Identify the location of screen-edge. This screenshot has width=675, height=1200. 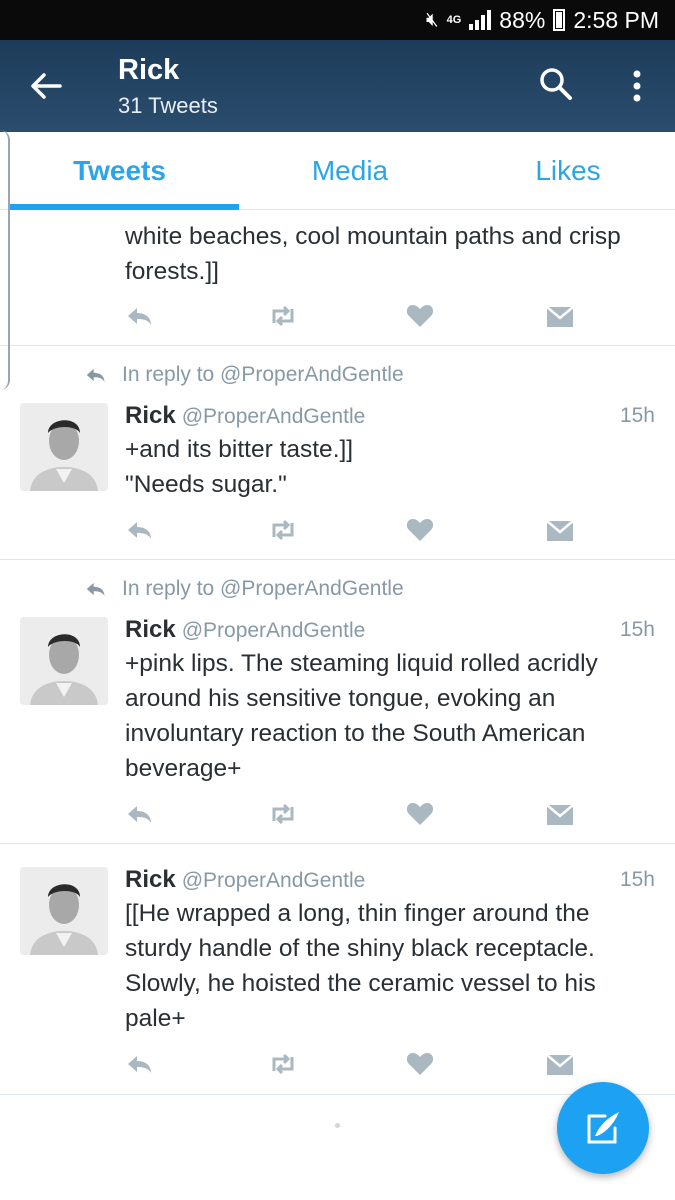
(5, 260).